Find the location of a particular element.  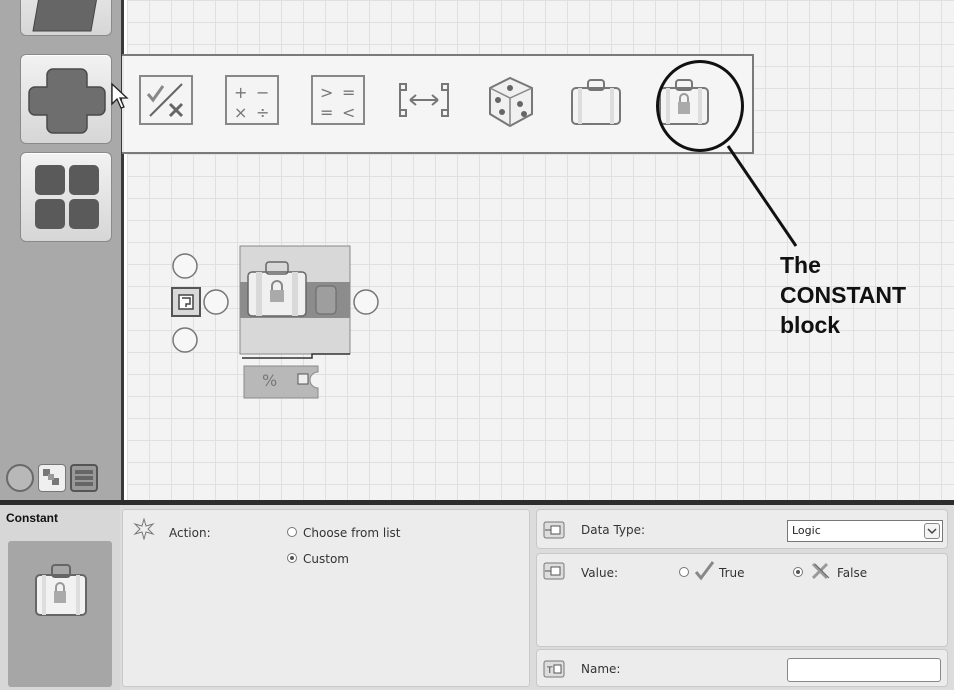

name-input is located at coordinates (864, 670).